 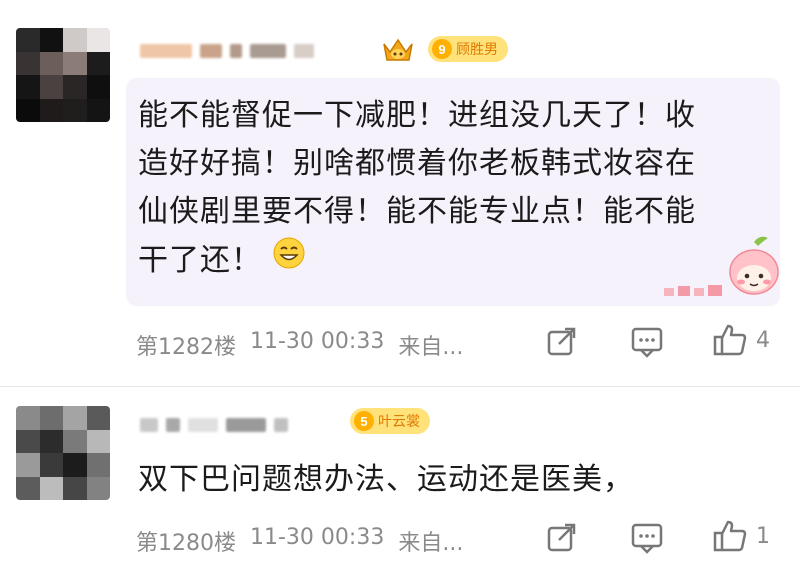 What do you see at coordinates (200, 260) in the screenshot?
I see `comment-line: 干了还！` at bounding box center [200, 260].